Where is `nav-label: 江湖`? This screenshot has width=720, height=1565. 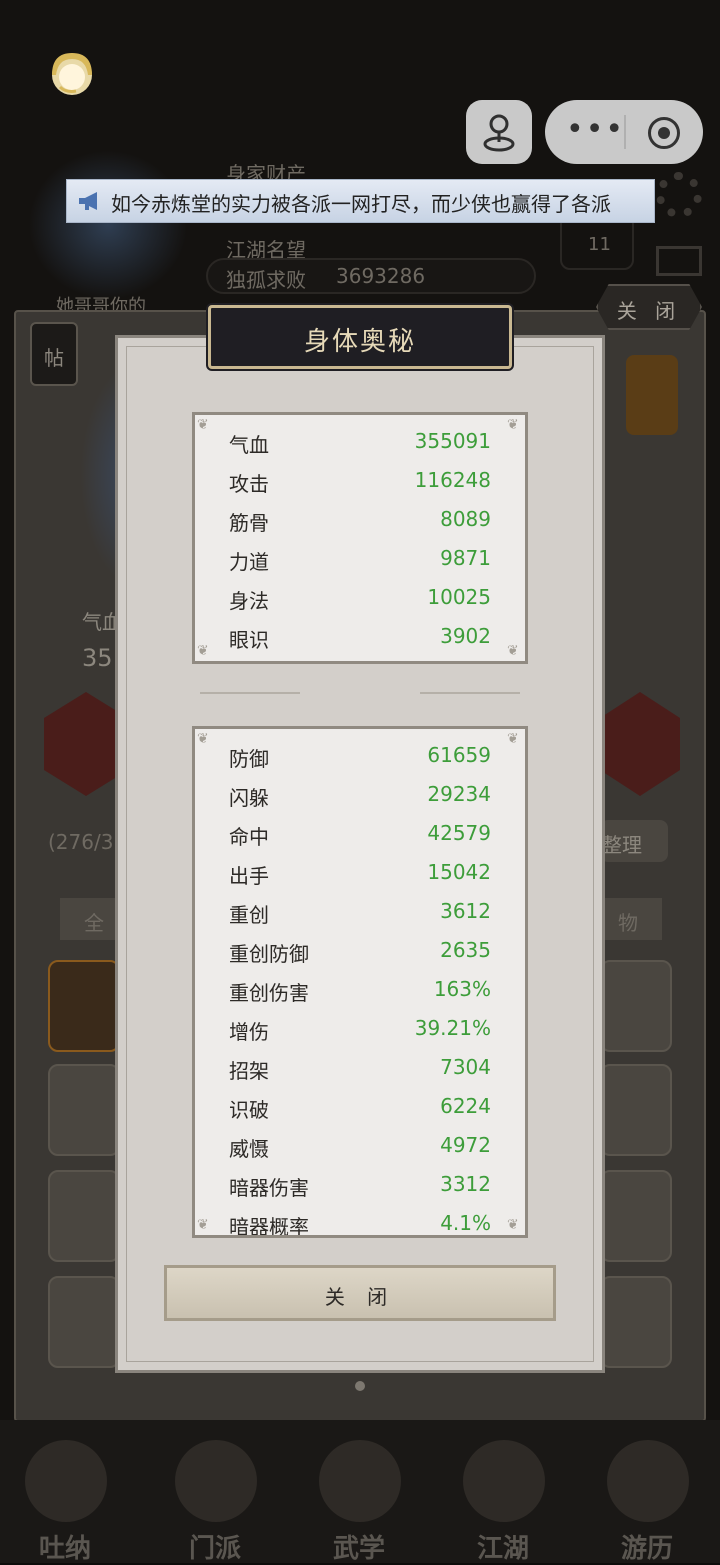
nav-label: 江湖 is located at coordinates (502, 1549).